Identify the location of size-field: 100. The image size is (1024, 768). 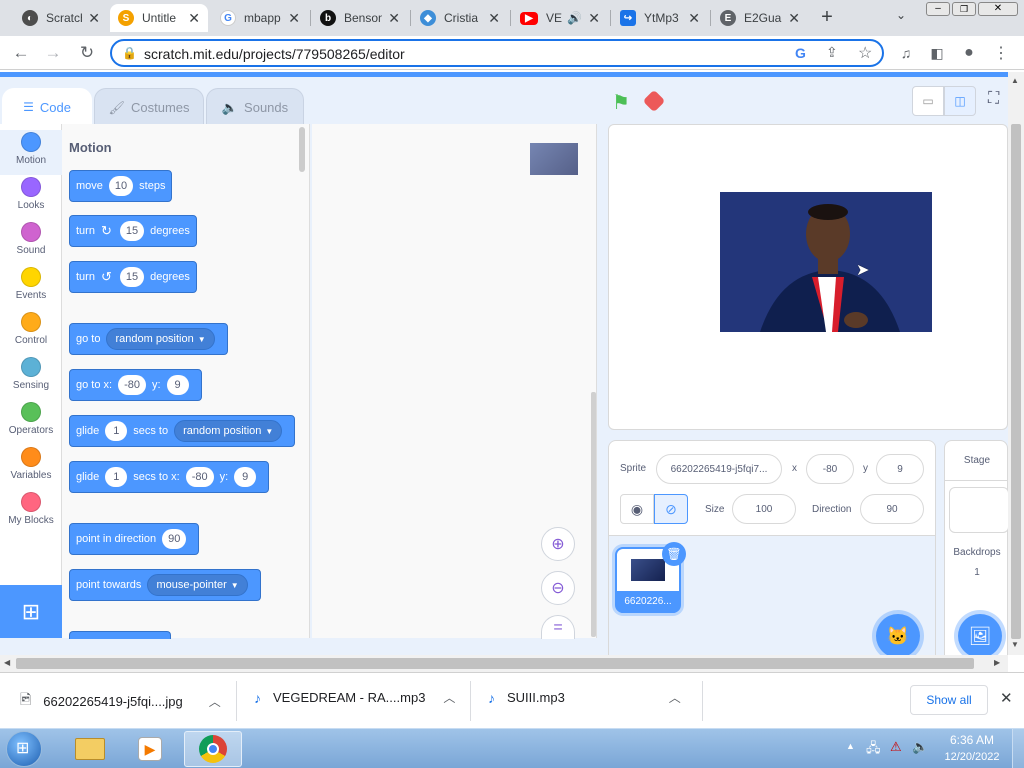
(764, 509).